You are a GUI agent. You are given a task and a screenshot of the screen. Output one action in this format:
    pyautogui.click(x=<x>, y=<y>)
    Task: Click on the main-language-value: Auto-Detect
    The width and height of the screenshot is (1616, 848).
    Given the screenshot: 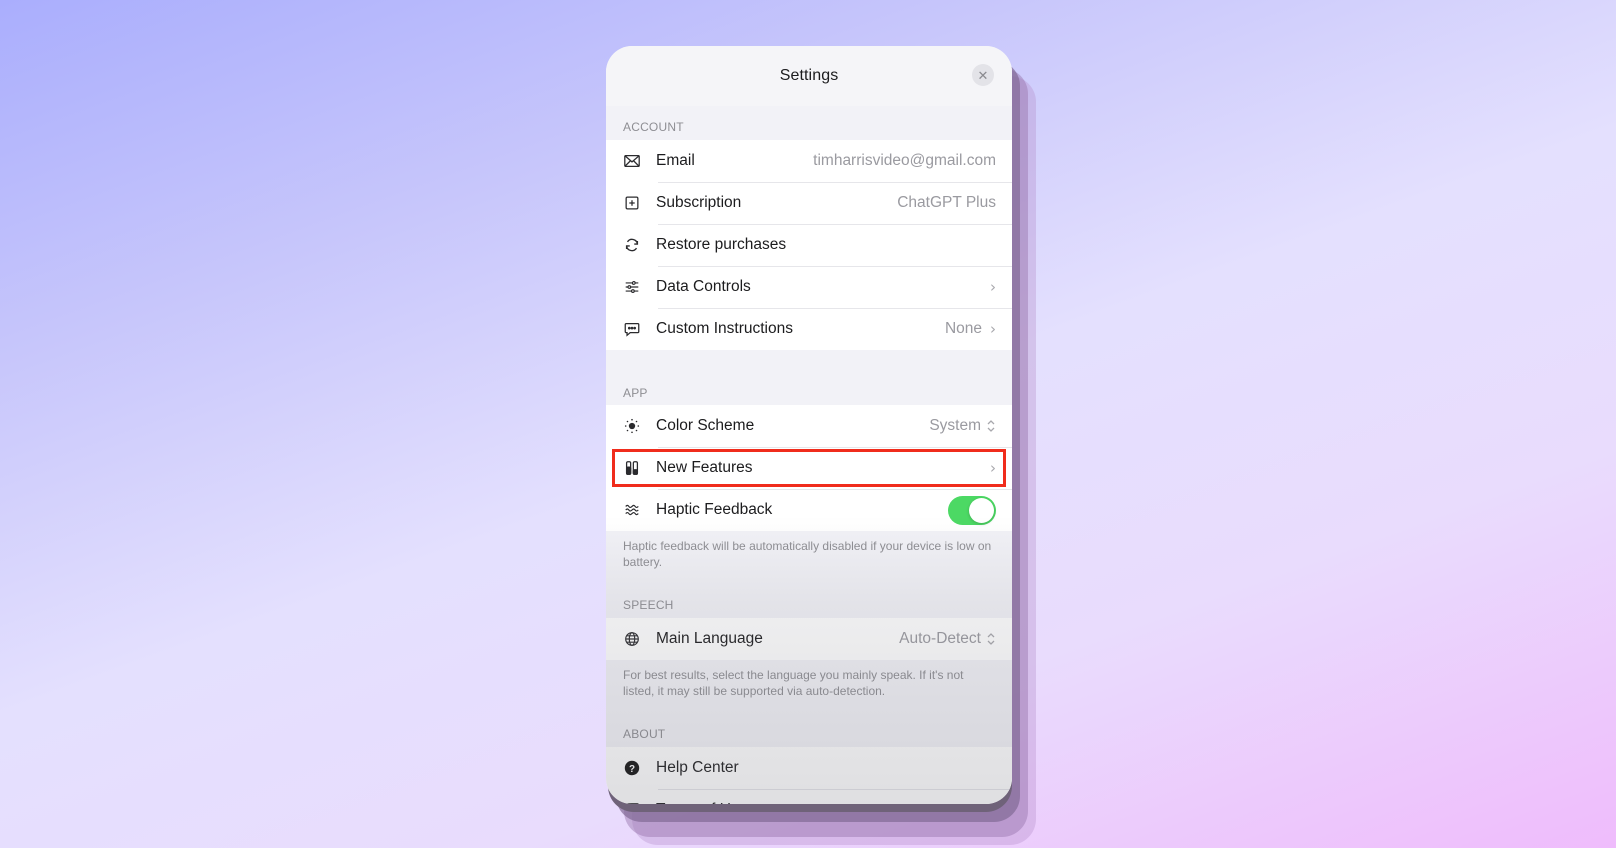 What is the action you would take?
    pyautogui.click(x=940, y=638)
    